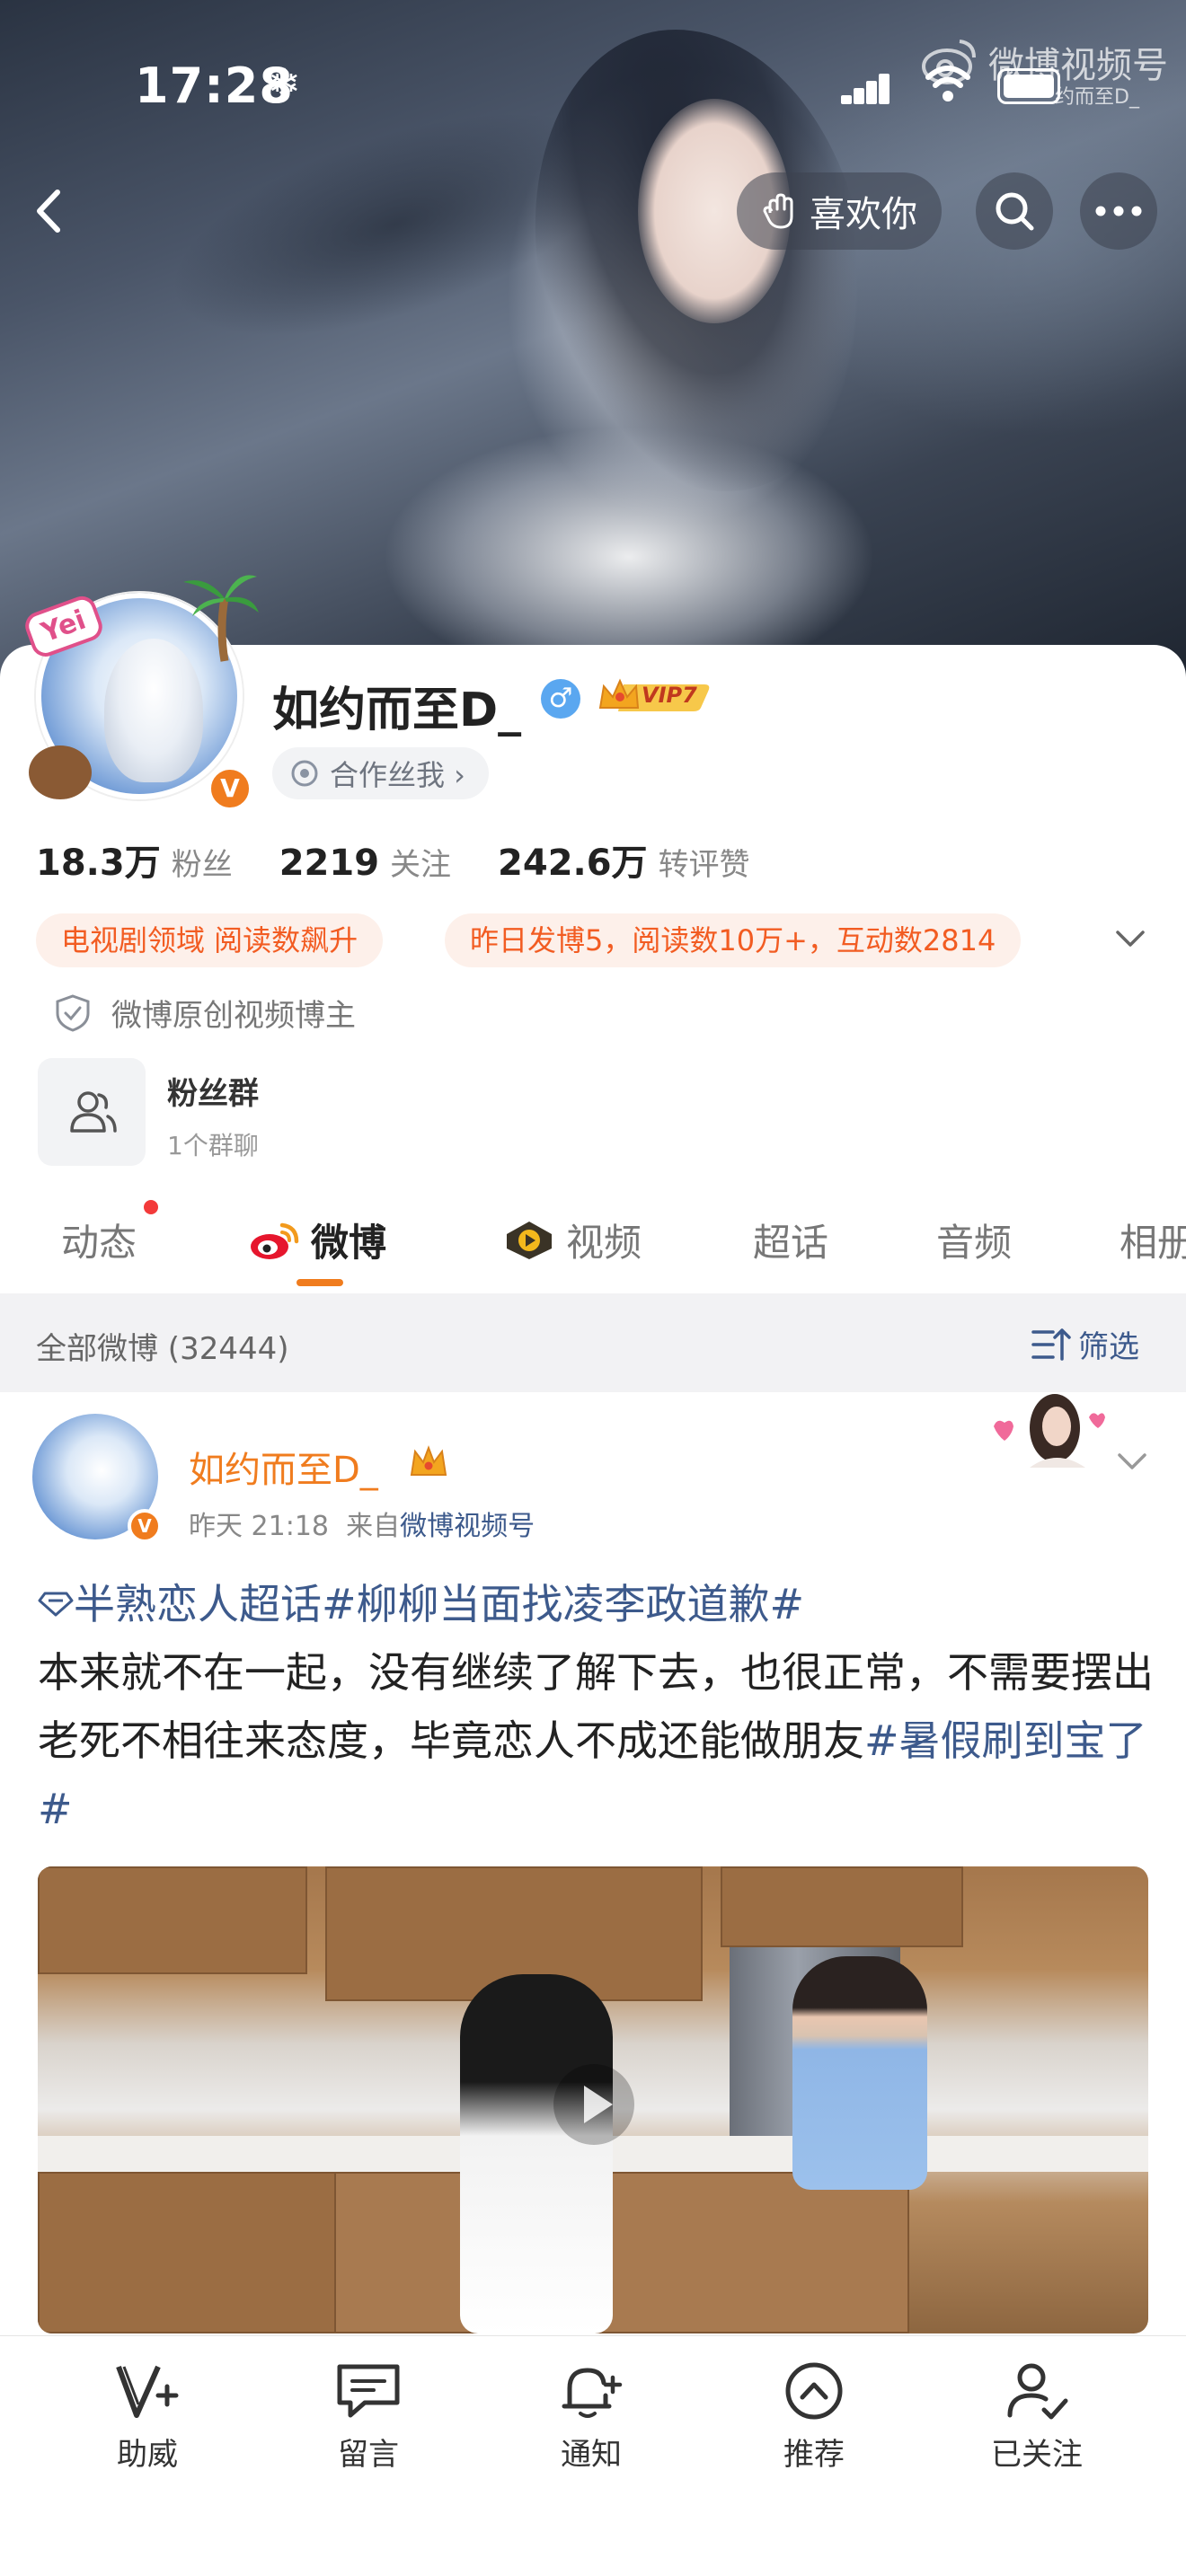 This screenshot has width=1186, height=2576. Describe the element at coordinates (593, 2104) in the screenshot. I see `play-icon` at that location.